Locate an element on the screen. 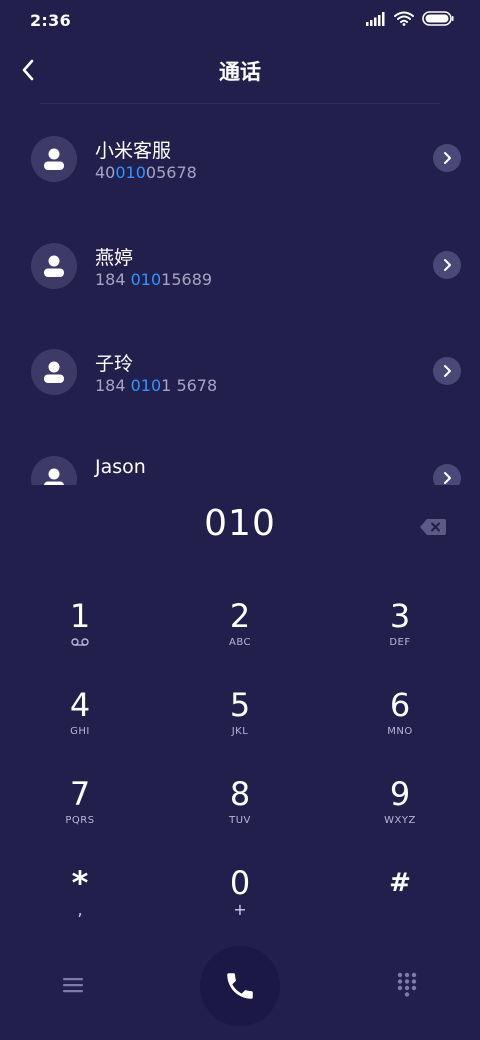 This screenshot has height=1040, width=480. bottom-bar is located at coordinates (240, 987).